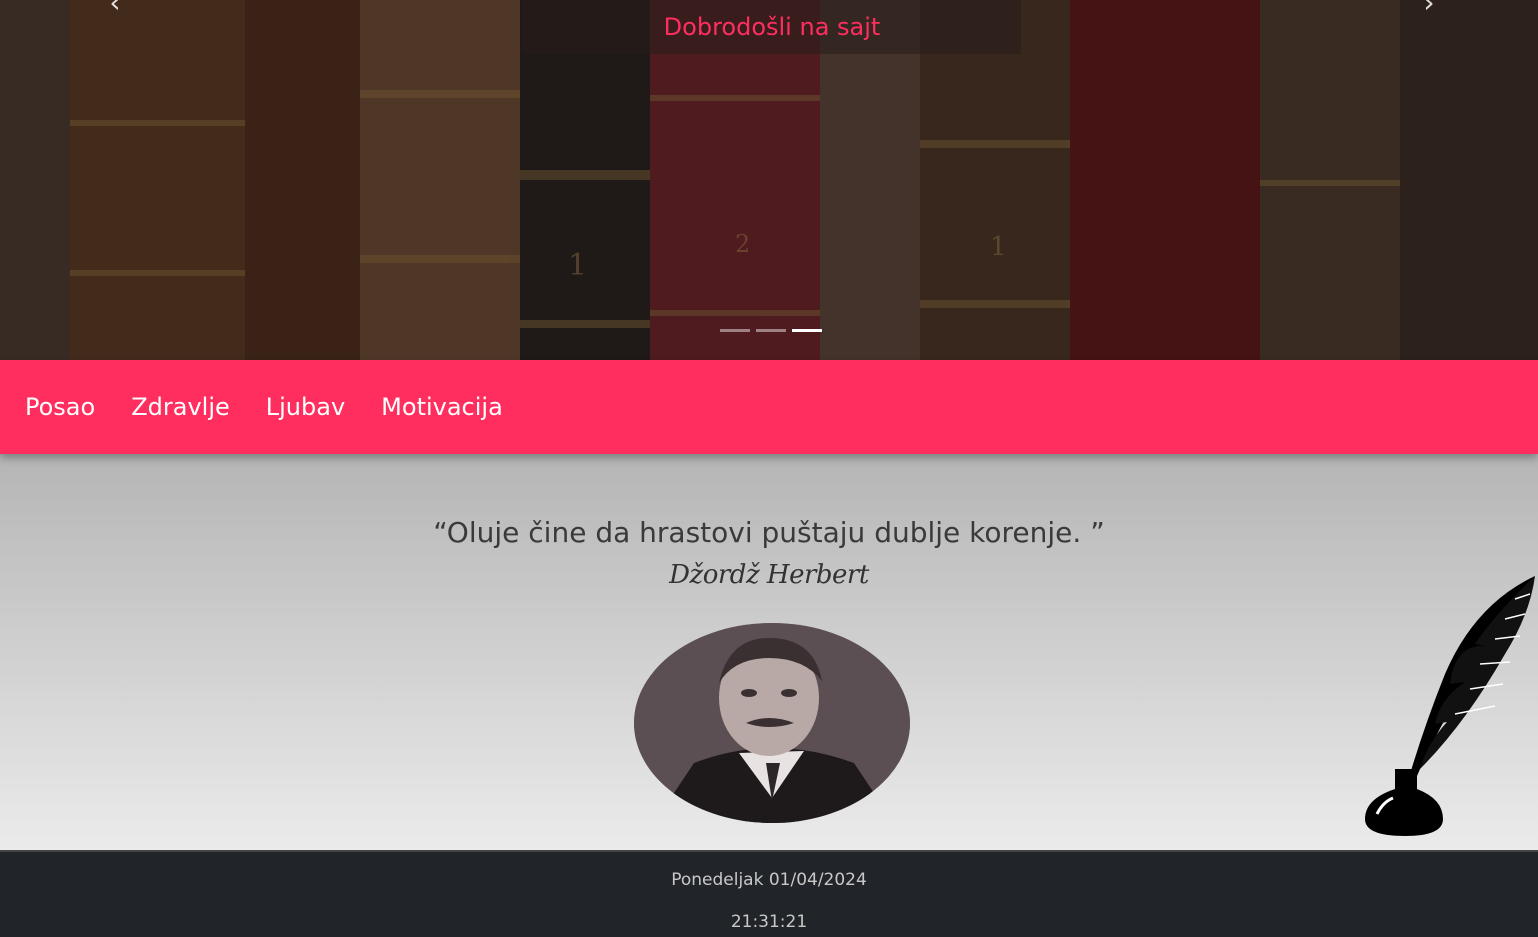 The height and width of the screenshot is (937, 1538). What do you see at coordinates (769, 922) in the screenshot?
I see `current-time: 21:31:21` at bounding box center [769, 922].